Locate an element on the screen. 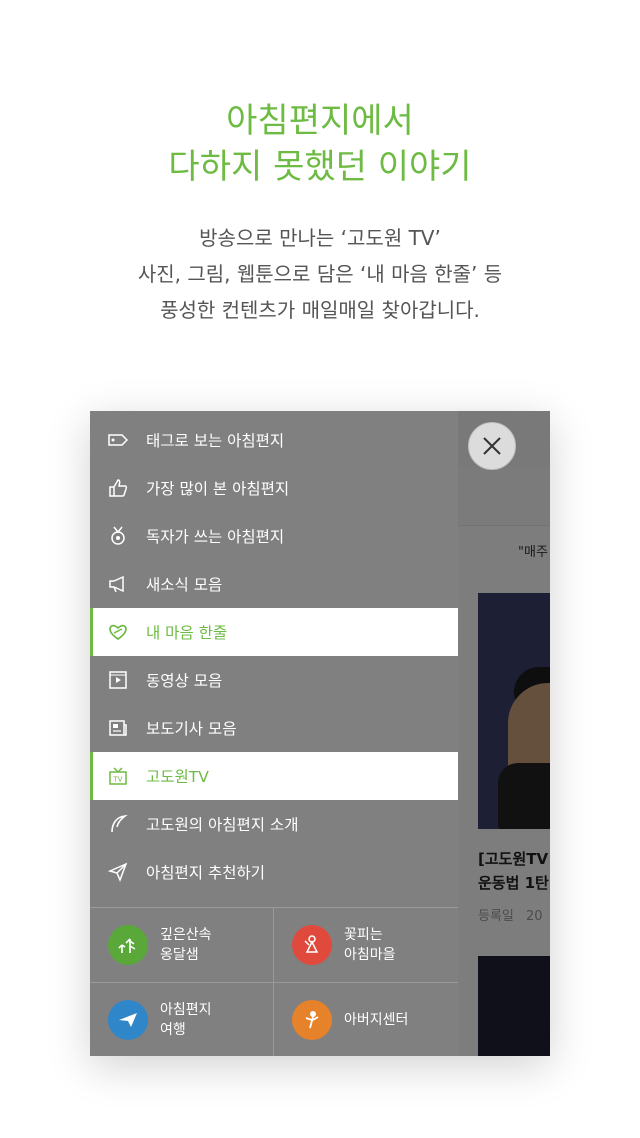 The height and width of the screenshot is (1138, 640). flower-girl-icon is located at coordinates (312, 945).